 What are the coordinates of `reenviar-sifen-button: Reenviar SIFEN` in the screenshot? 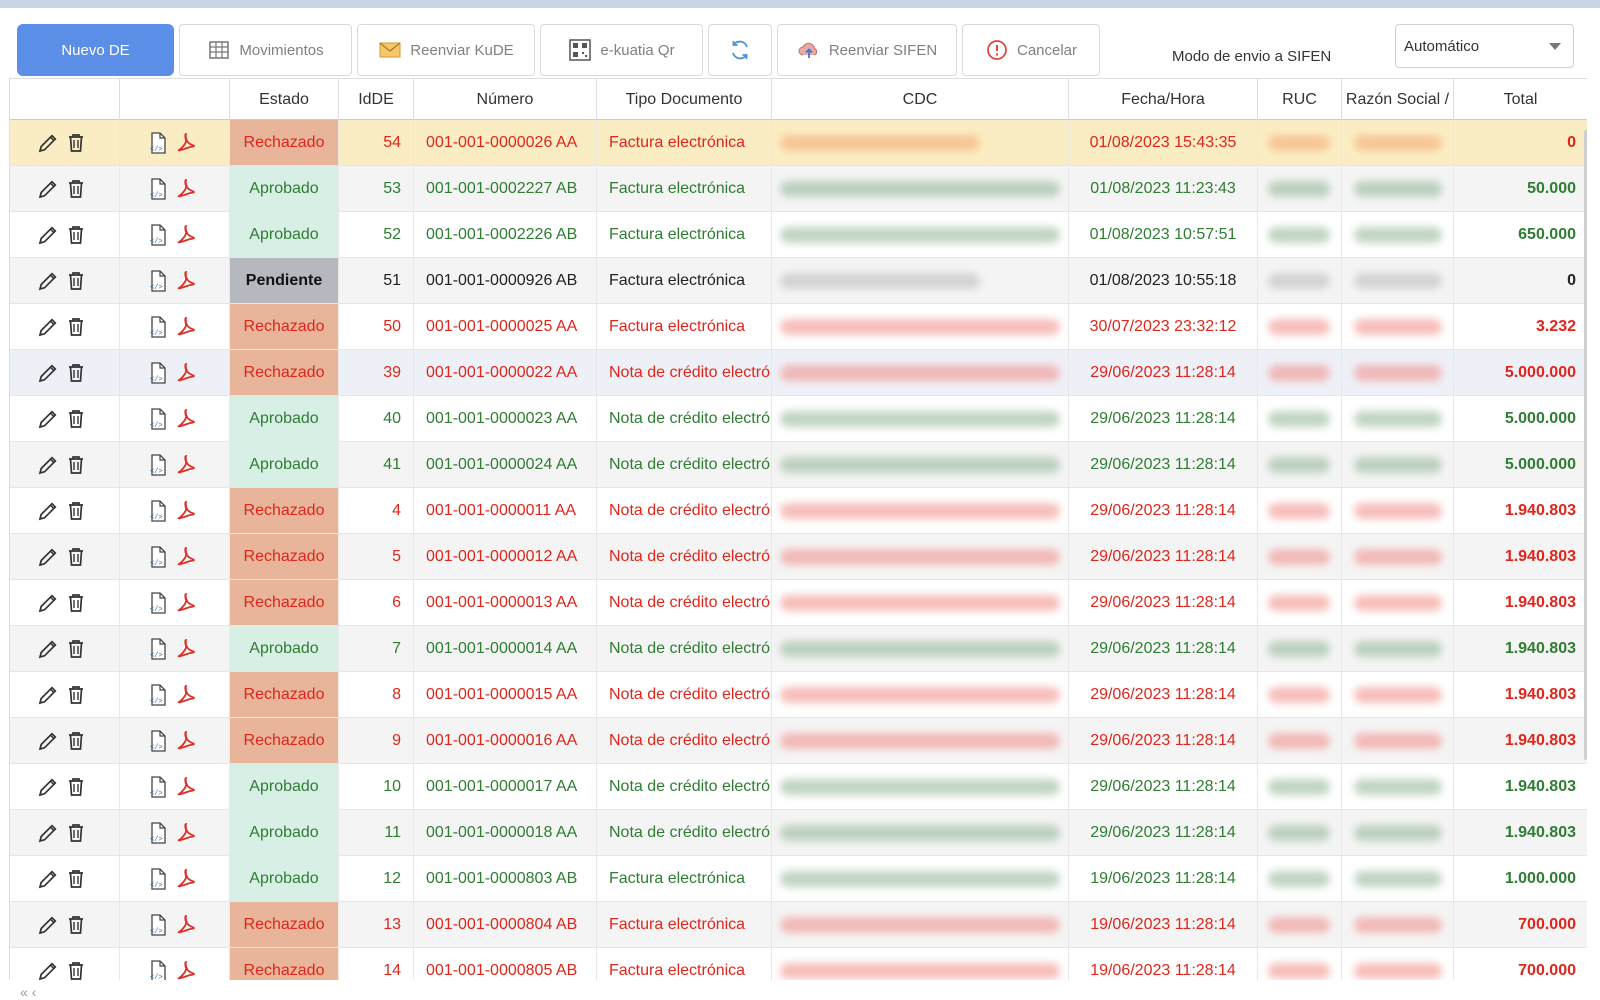 It's located at (867, 50).